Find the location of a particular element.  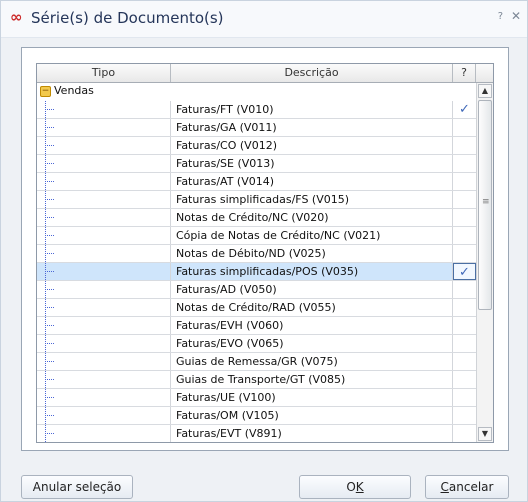

scroll-down-icon: ▼ is located at coordinates (485, 434).